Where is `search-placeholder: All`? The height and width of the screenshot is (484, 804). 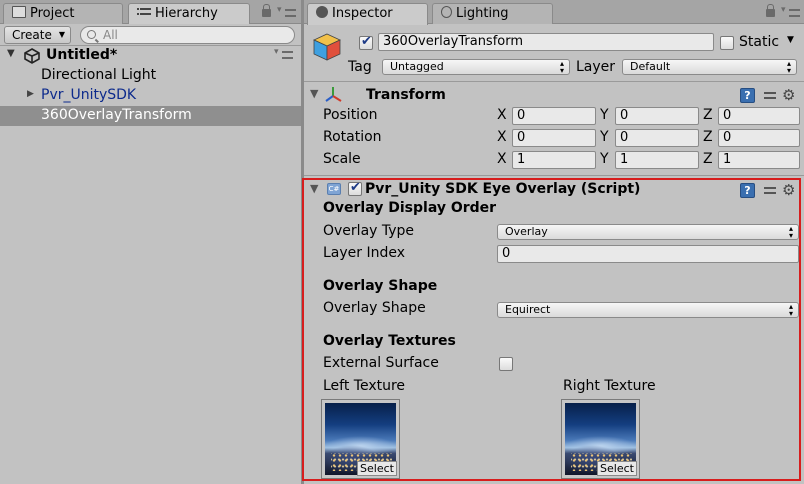
search-placeholder: All is located at coordinates (110, 35).